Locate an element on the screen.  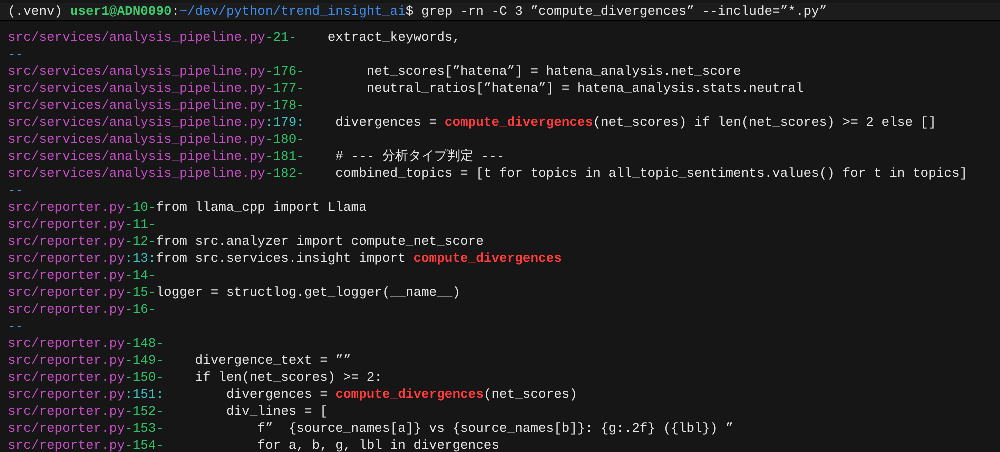
line-number: -152- is located at coordinates (144, 411).